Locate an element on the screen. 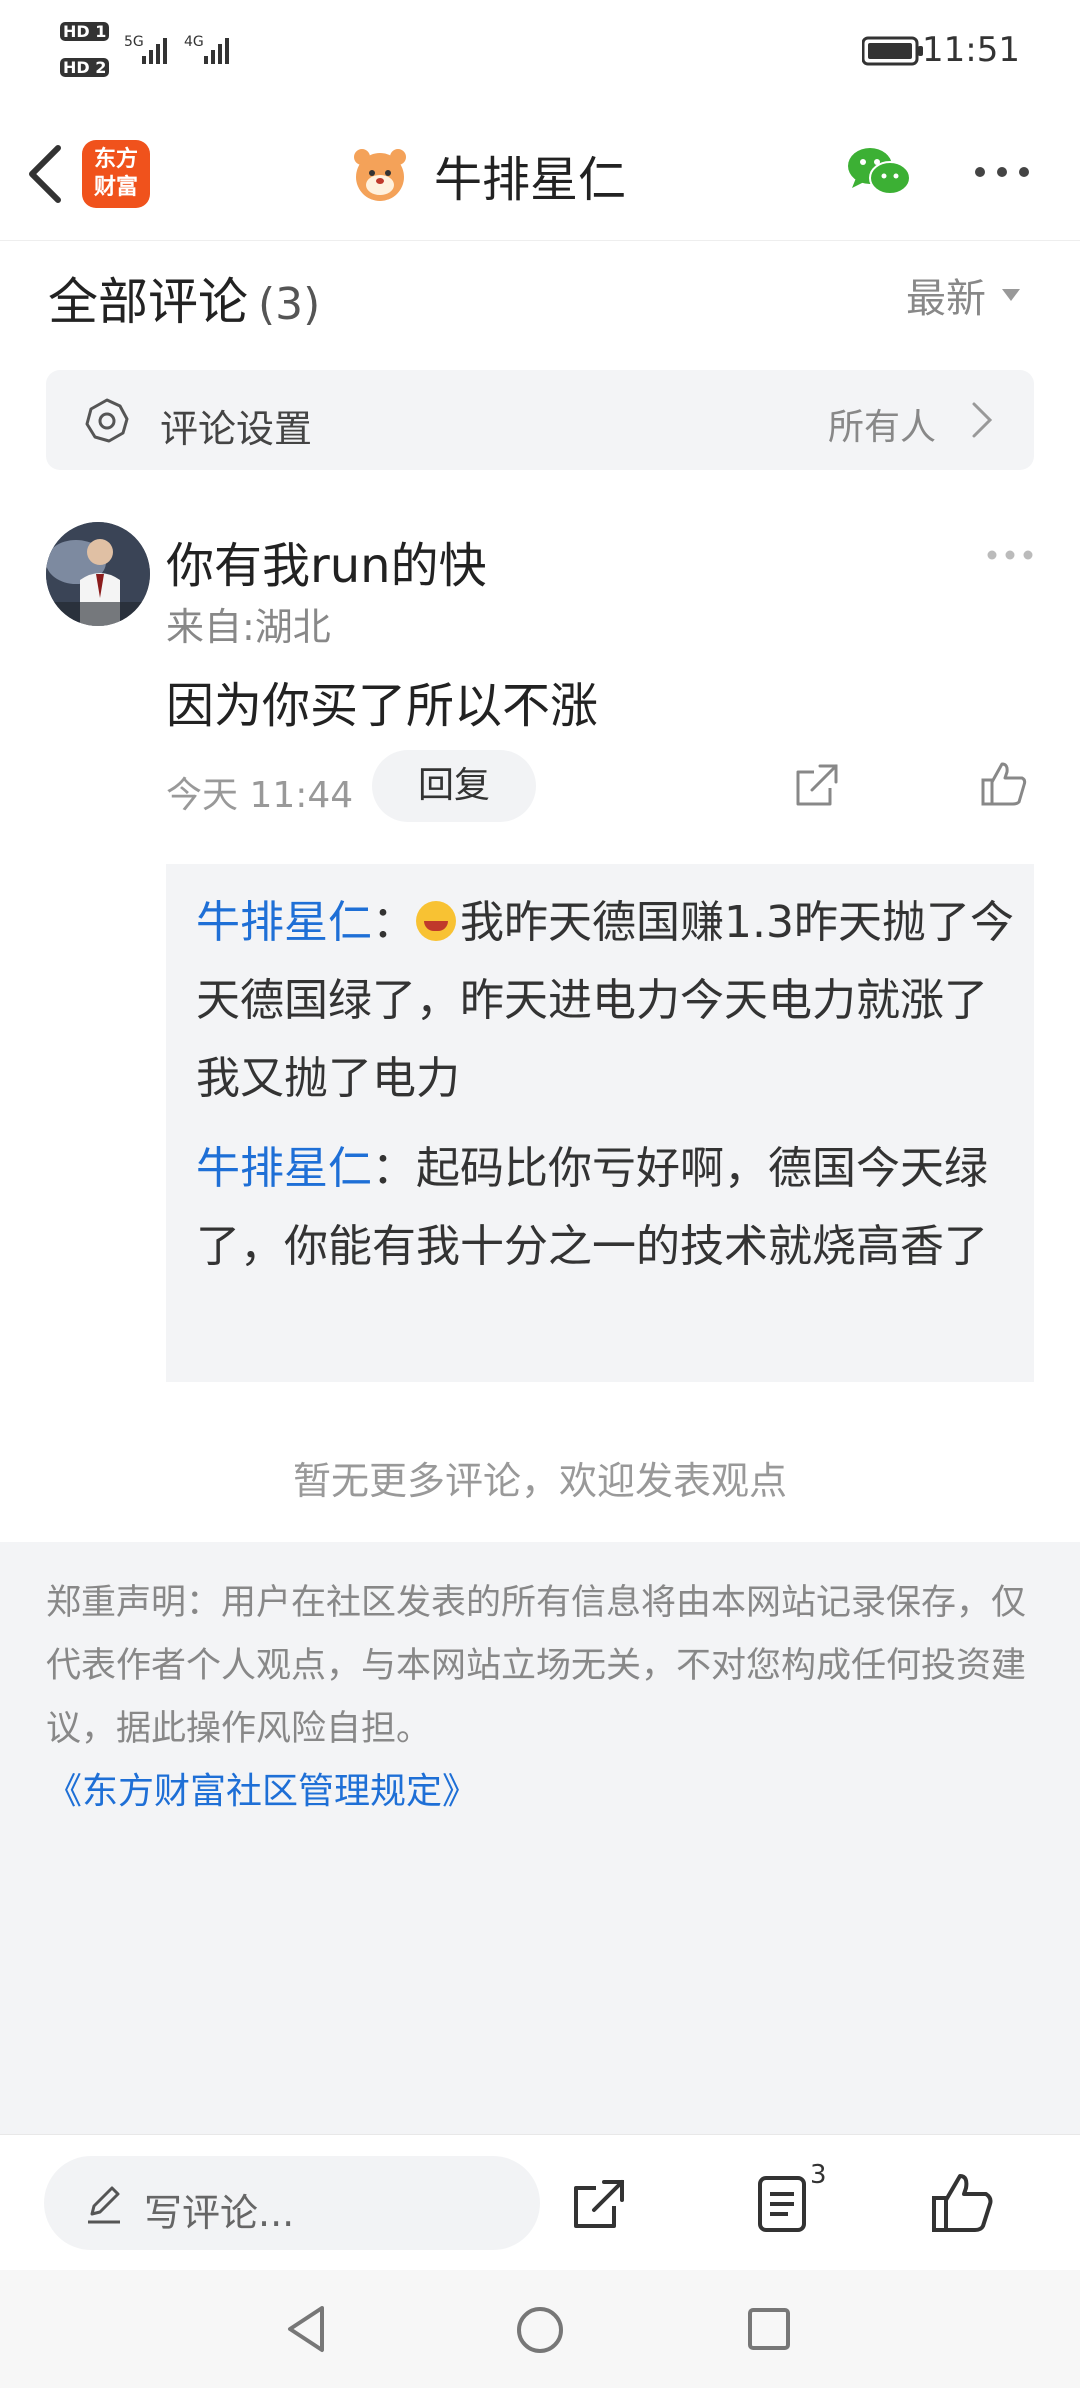  sim1-indicator: HD 1 is located at coordinates (85, 32).